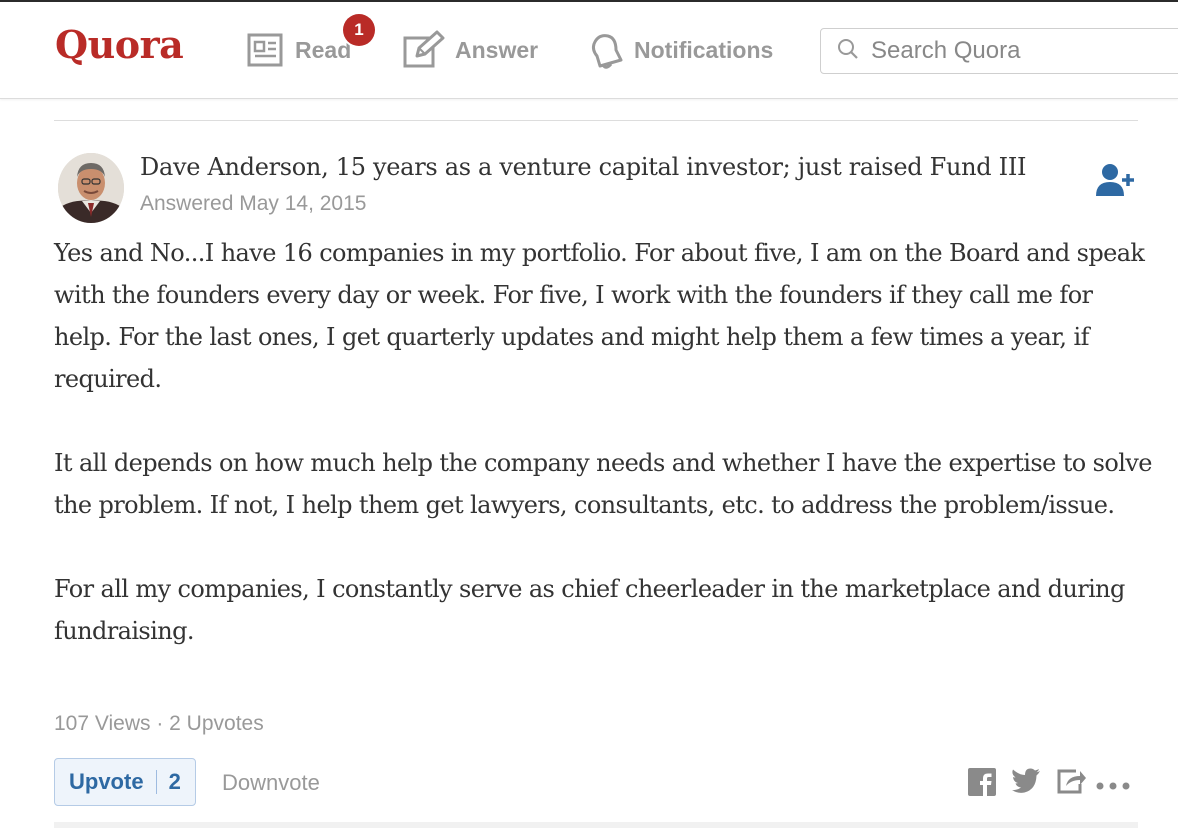 The image size is (1178, 828). Describe the element at coordinates (1071, 783) in the screenshot. I see `share-icon` at that location.